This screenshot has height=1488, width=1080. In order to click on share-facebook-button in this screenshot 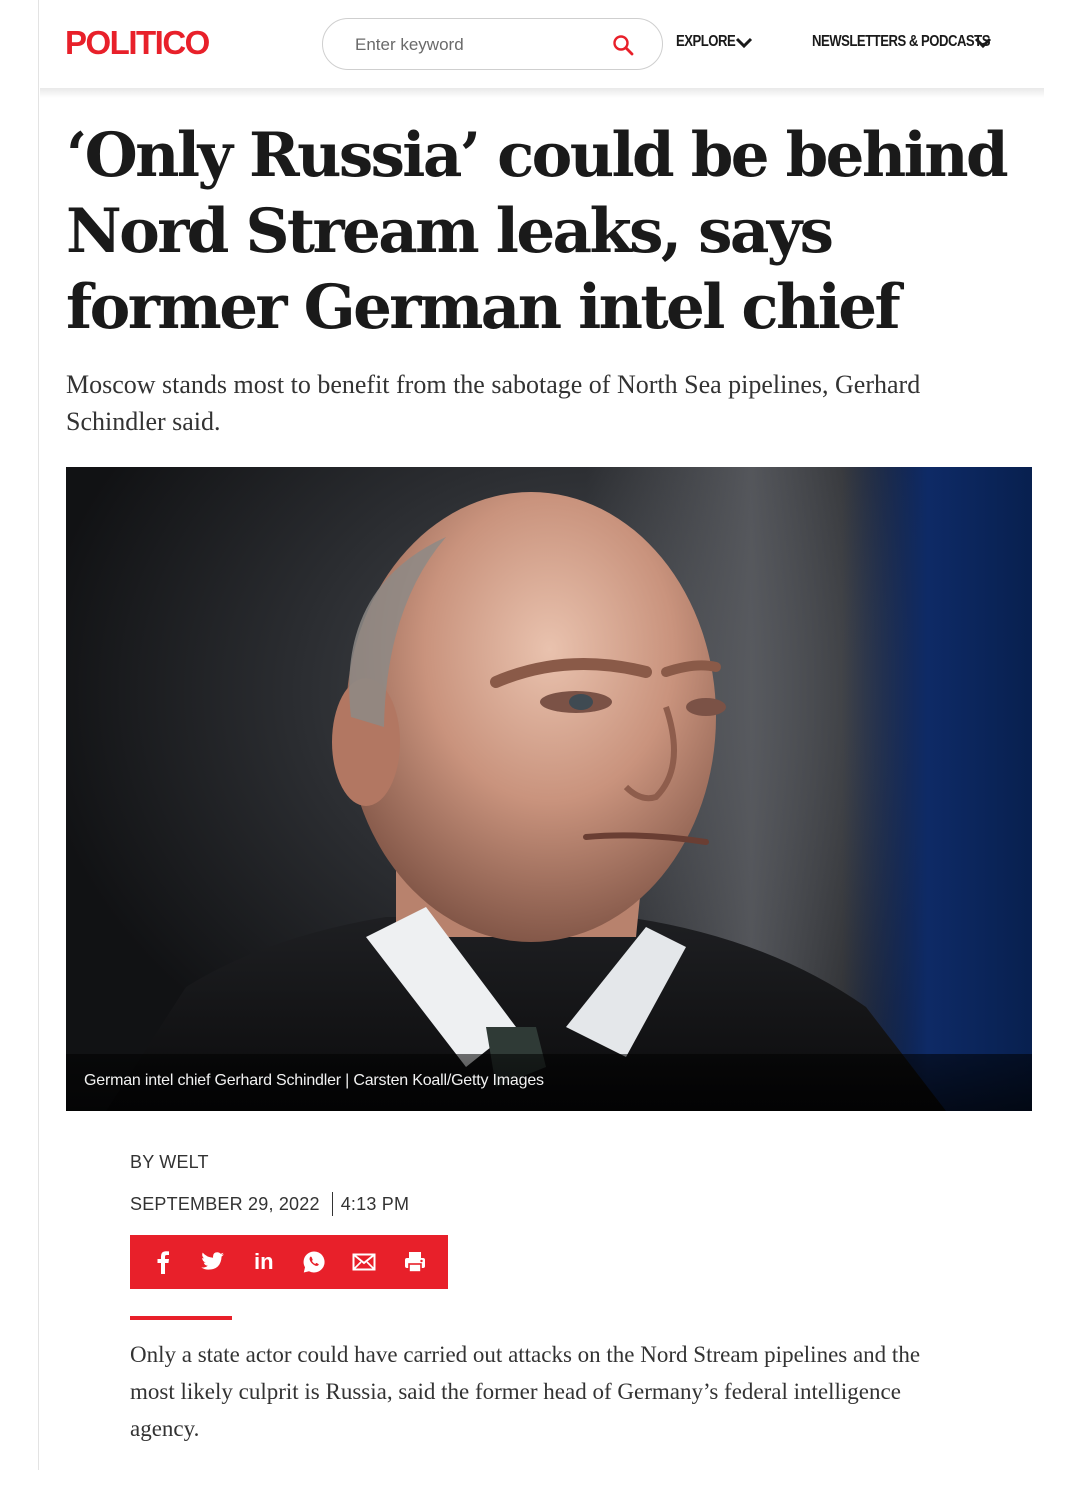, I will do `click(163, 1262)`.